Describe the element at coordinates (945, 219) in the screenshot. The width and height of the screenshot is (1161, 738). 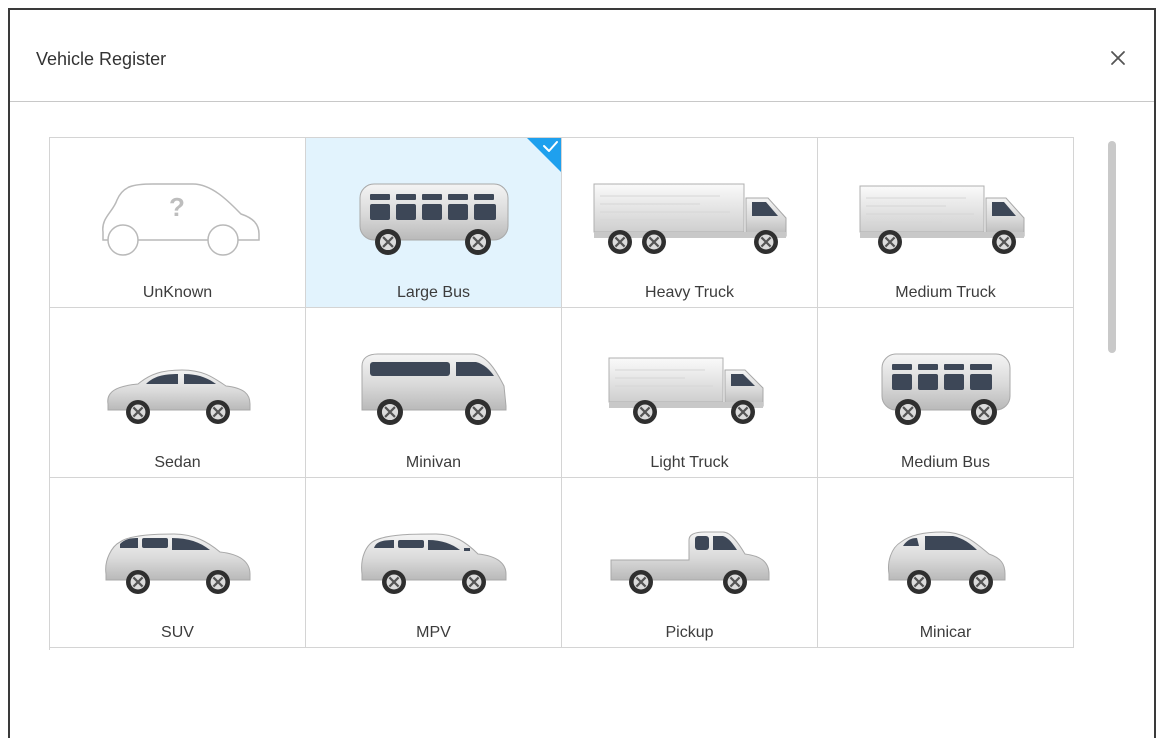
I see `medium-truck-icon` at that location.